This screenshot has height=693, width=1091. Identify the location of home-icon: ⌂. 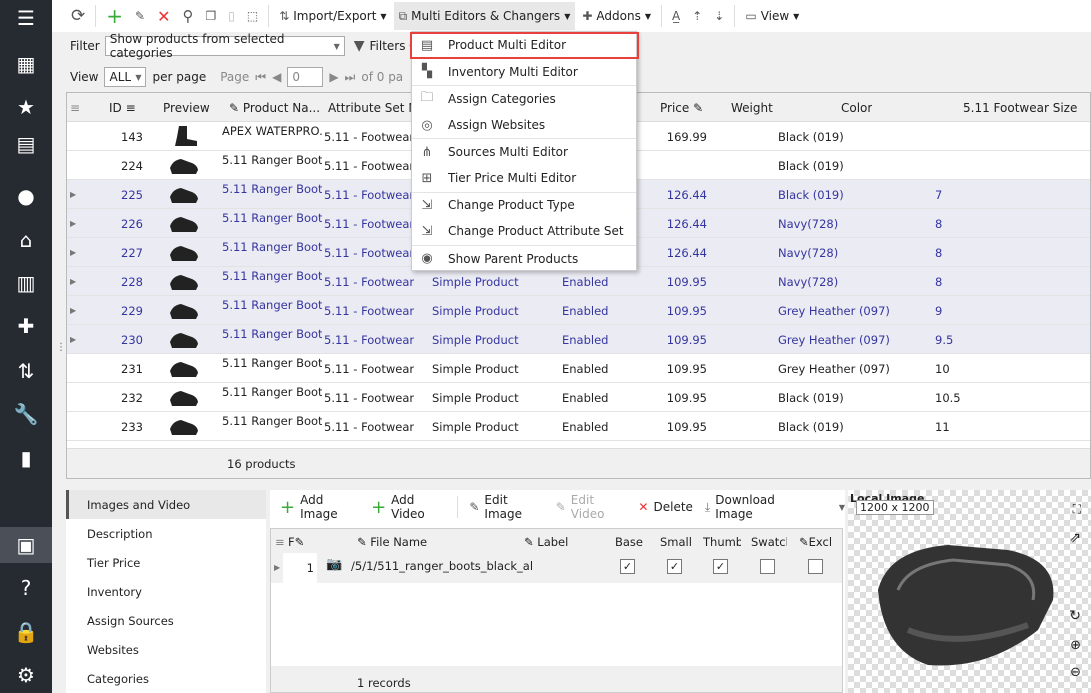
(26, 240).